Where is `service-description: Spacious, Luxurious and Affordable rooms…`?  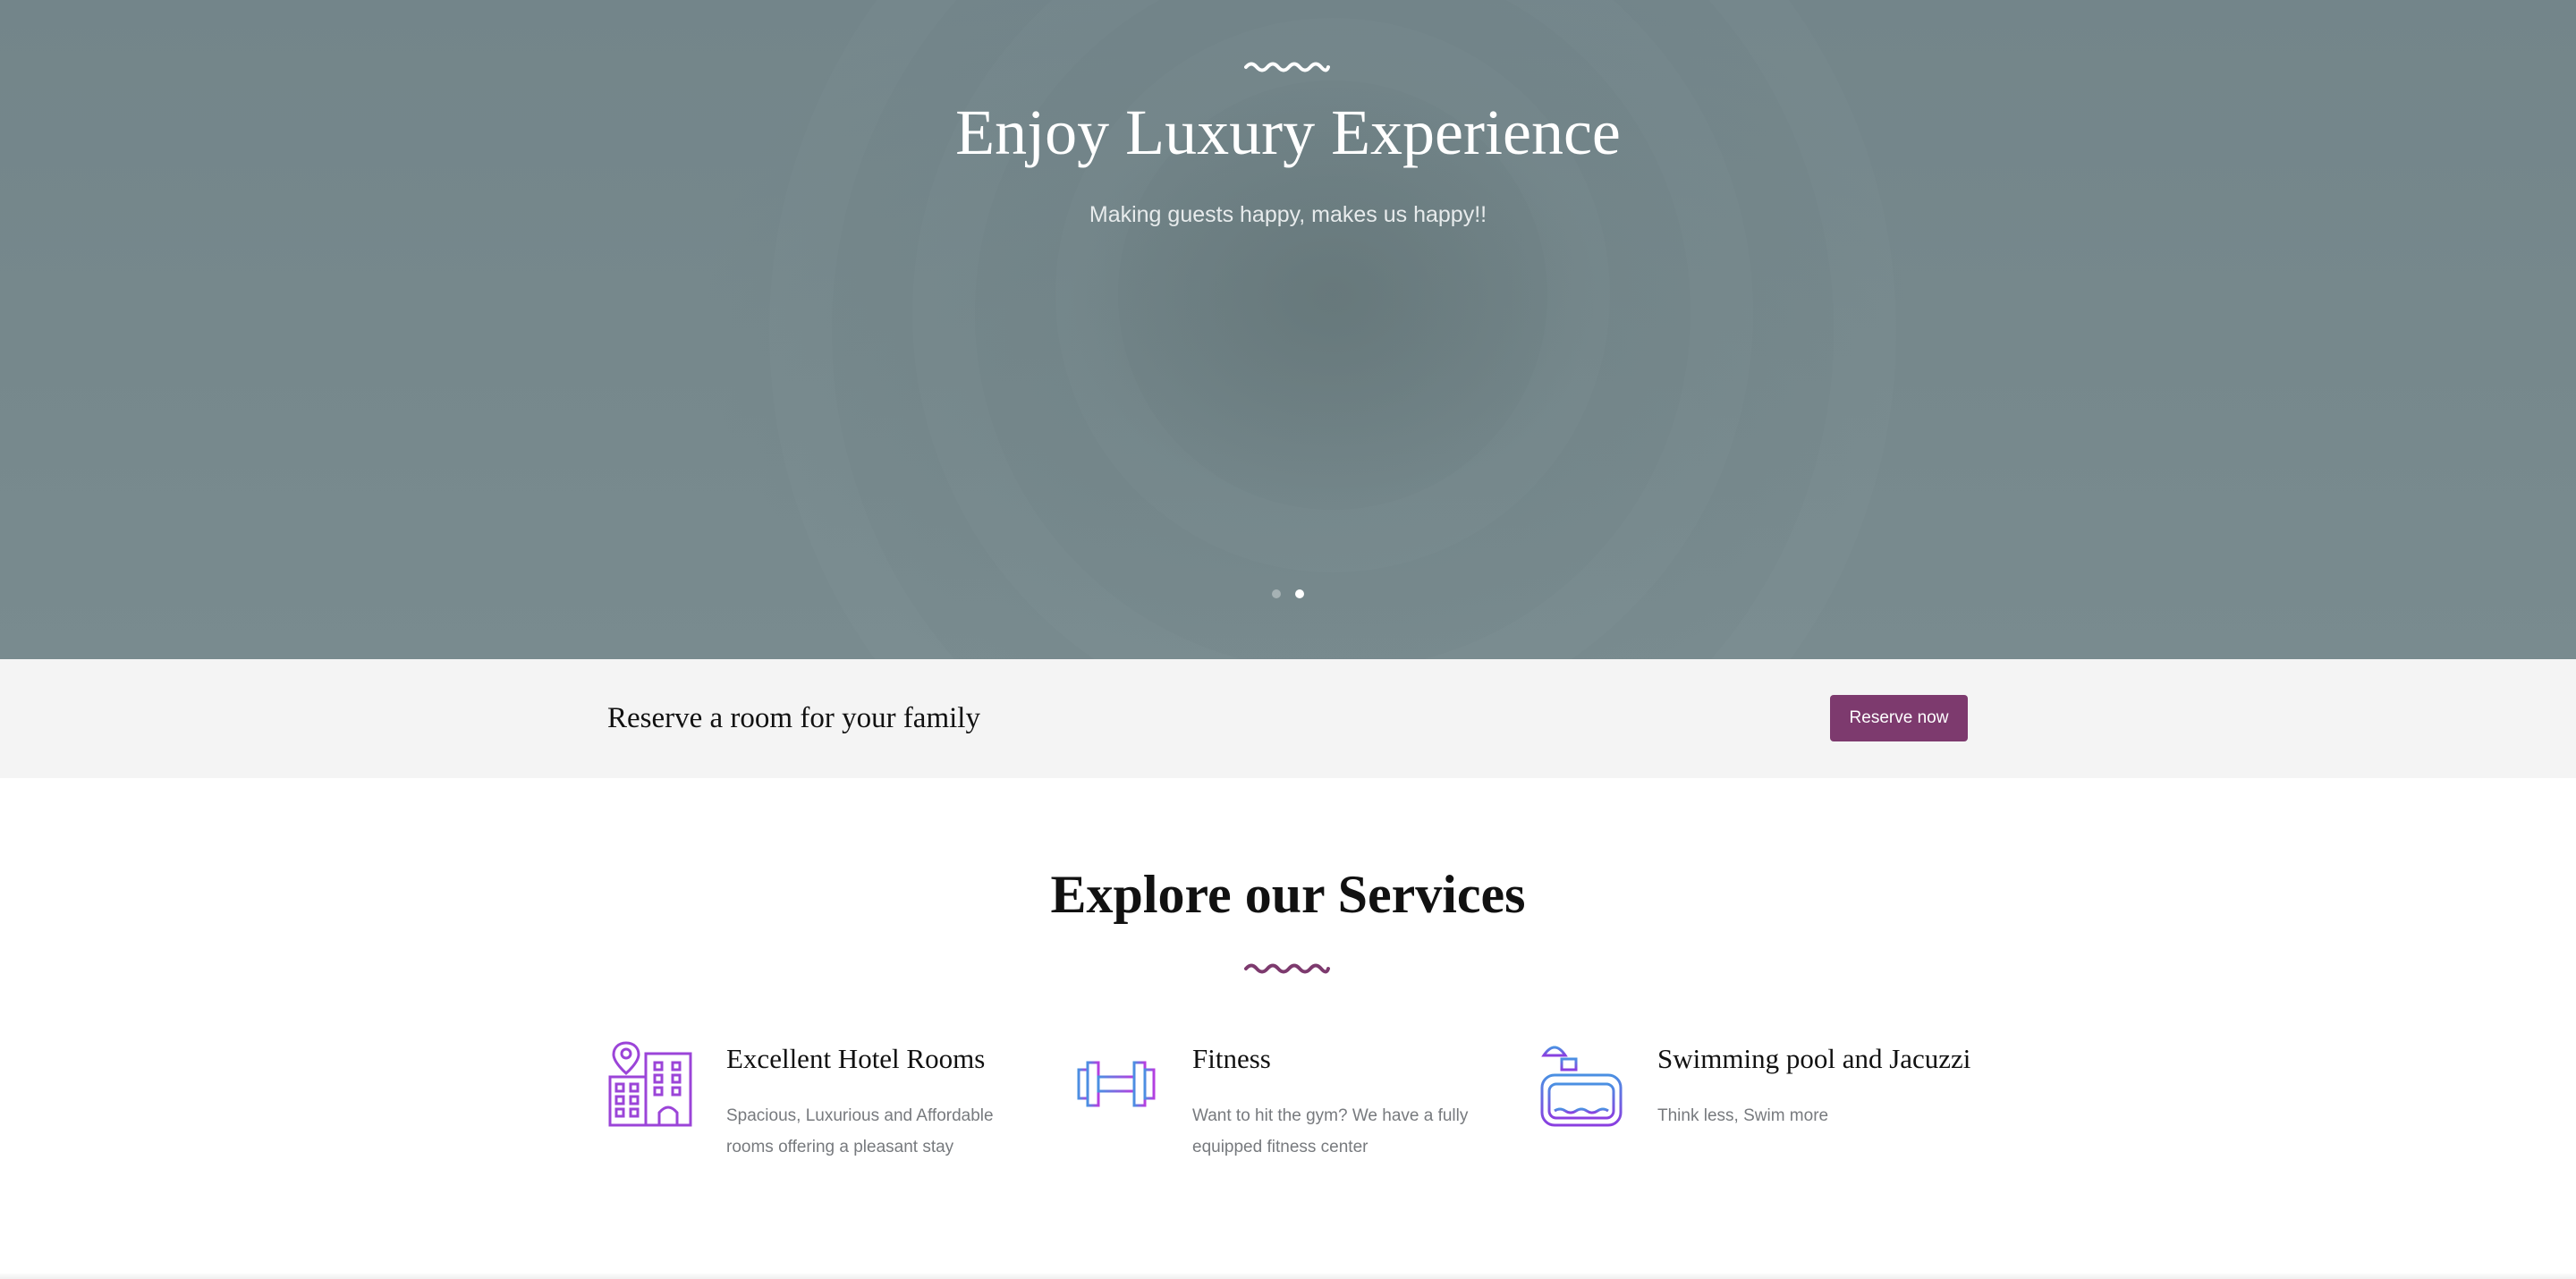 service-description: Spacious, Luxurious and Affordable rooms… is located at coordinates (860, 1131).